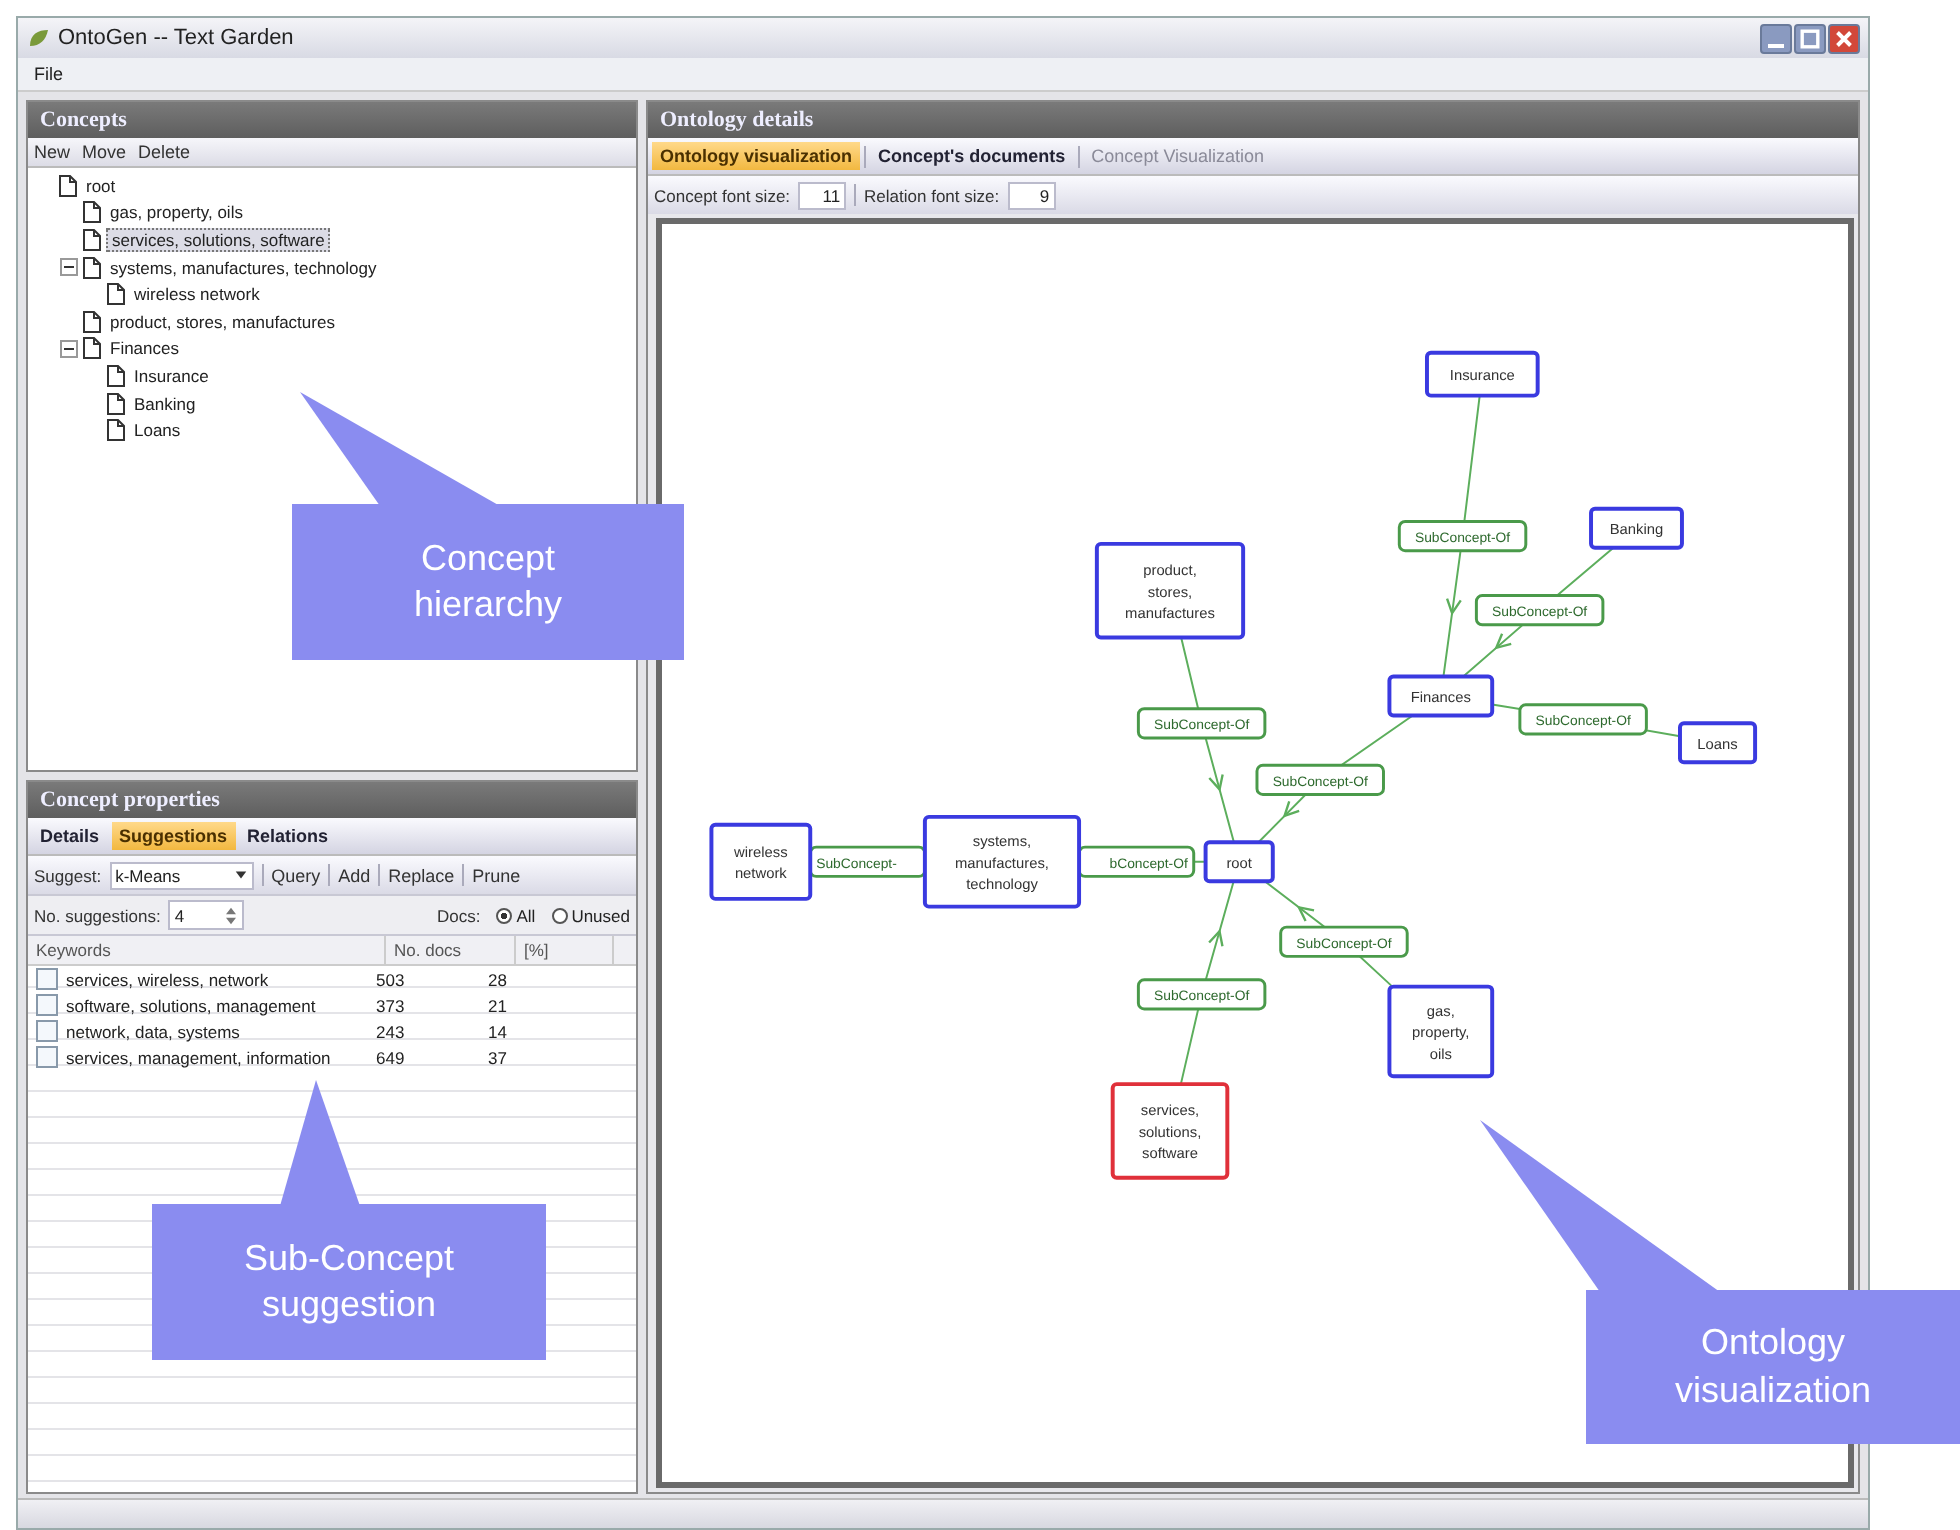  Describe the element at coordinates (459, 915) in the screenshot. I see `docs-label: Docs:` at that location.